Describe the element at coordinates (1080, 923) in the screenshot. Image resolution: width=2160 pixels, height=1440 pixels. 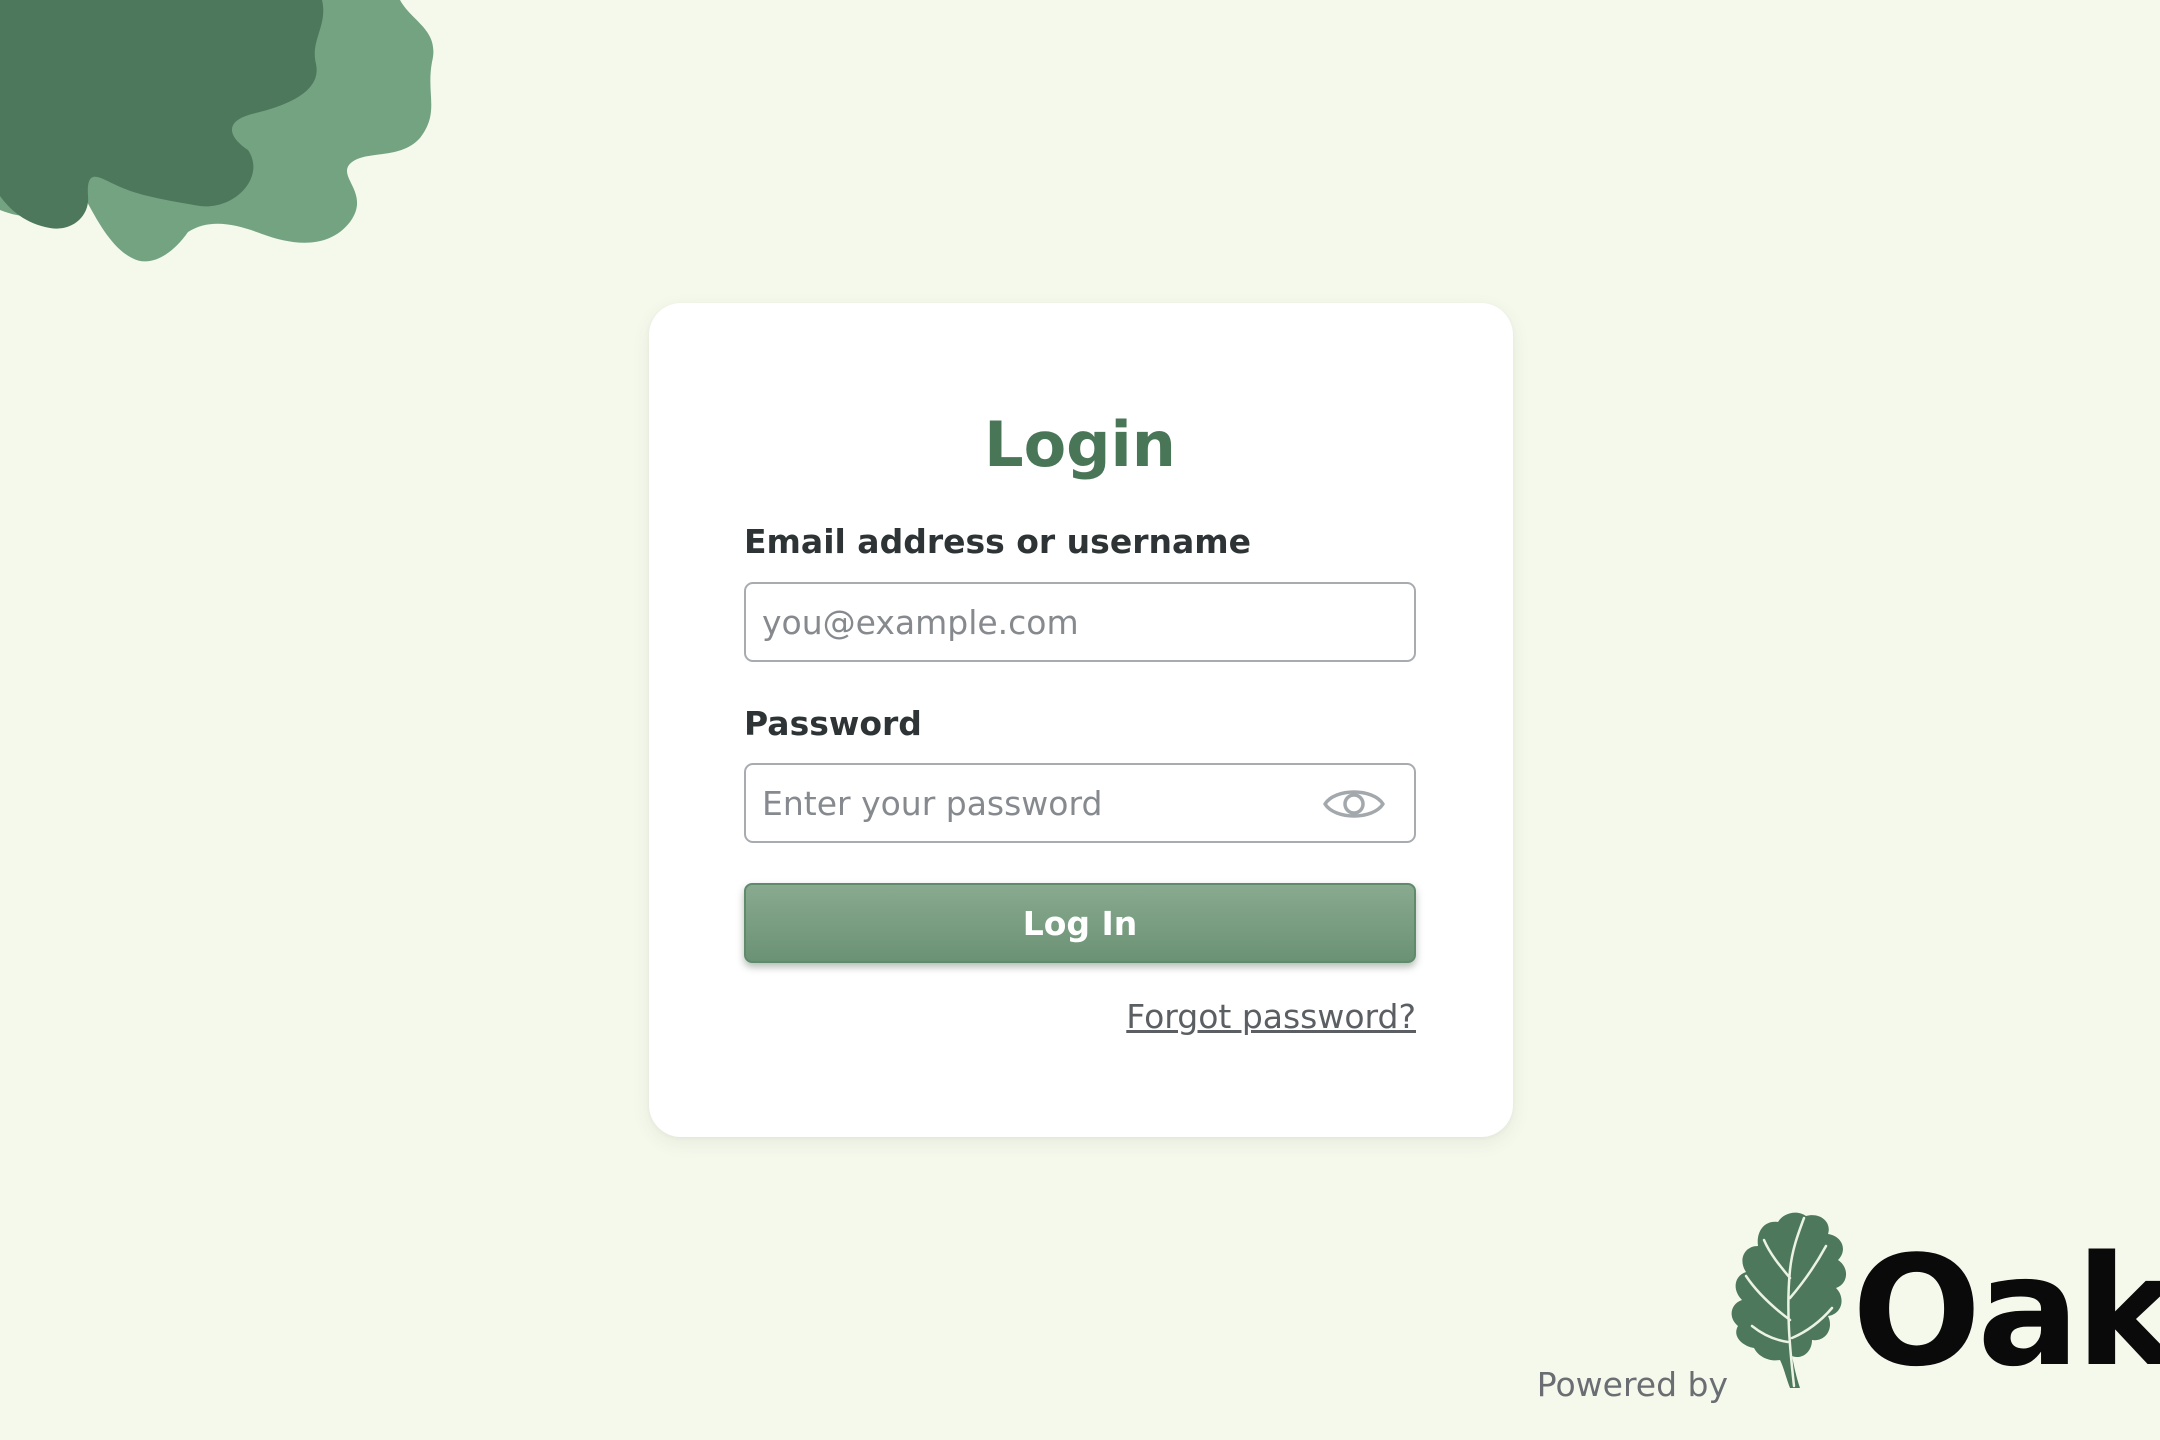
I see `login-button: Log In` at that location.